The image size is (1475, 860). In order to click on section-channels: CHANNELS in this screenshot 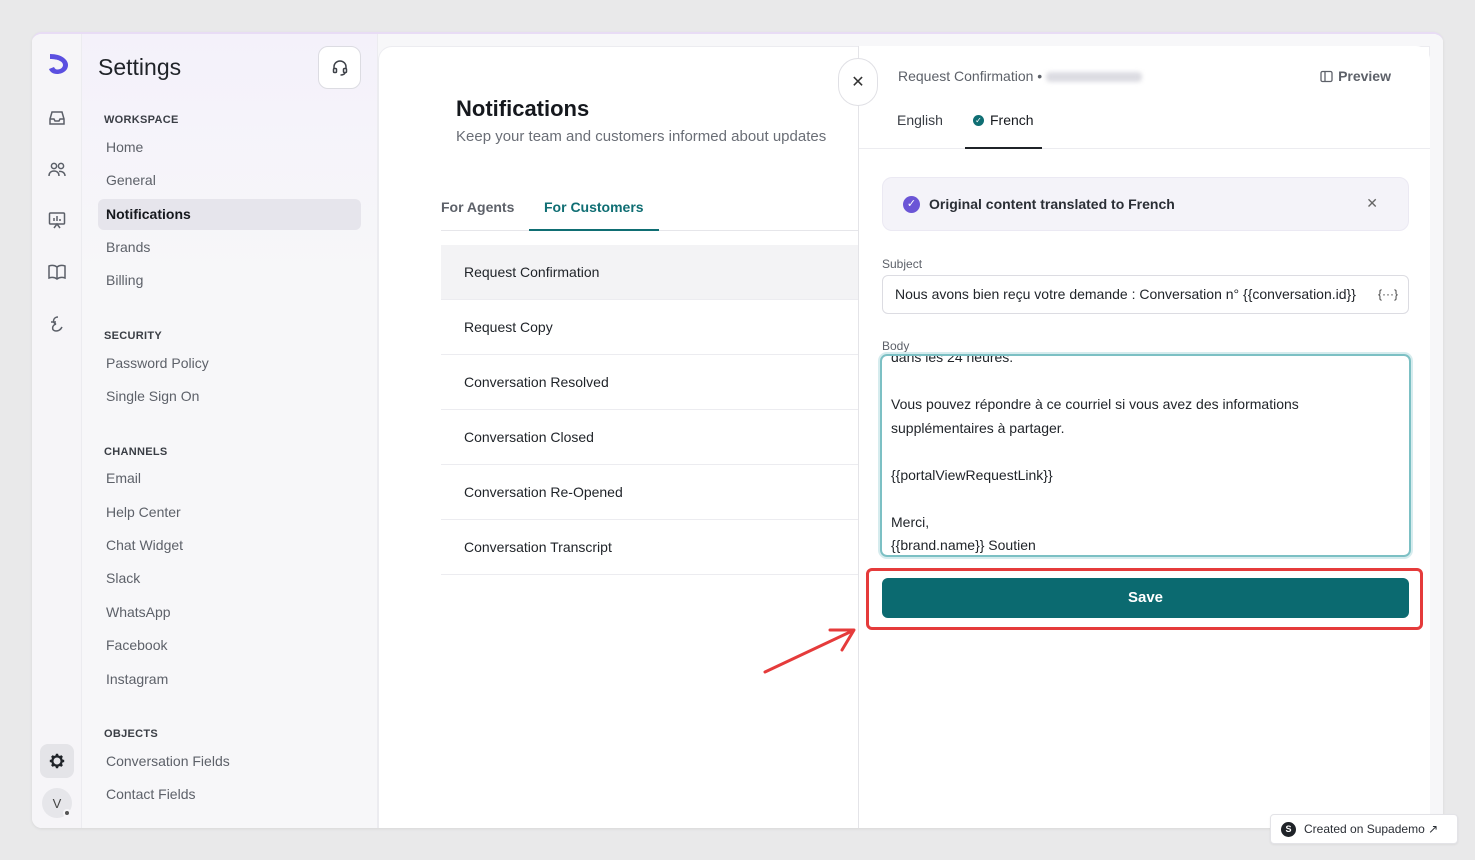, I will do `click(136, 452)`.